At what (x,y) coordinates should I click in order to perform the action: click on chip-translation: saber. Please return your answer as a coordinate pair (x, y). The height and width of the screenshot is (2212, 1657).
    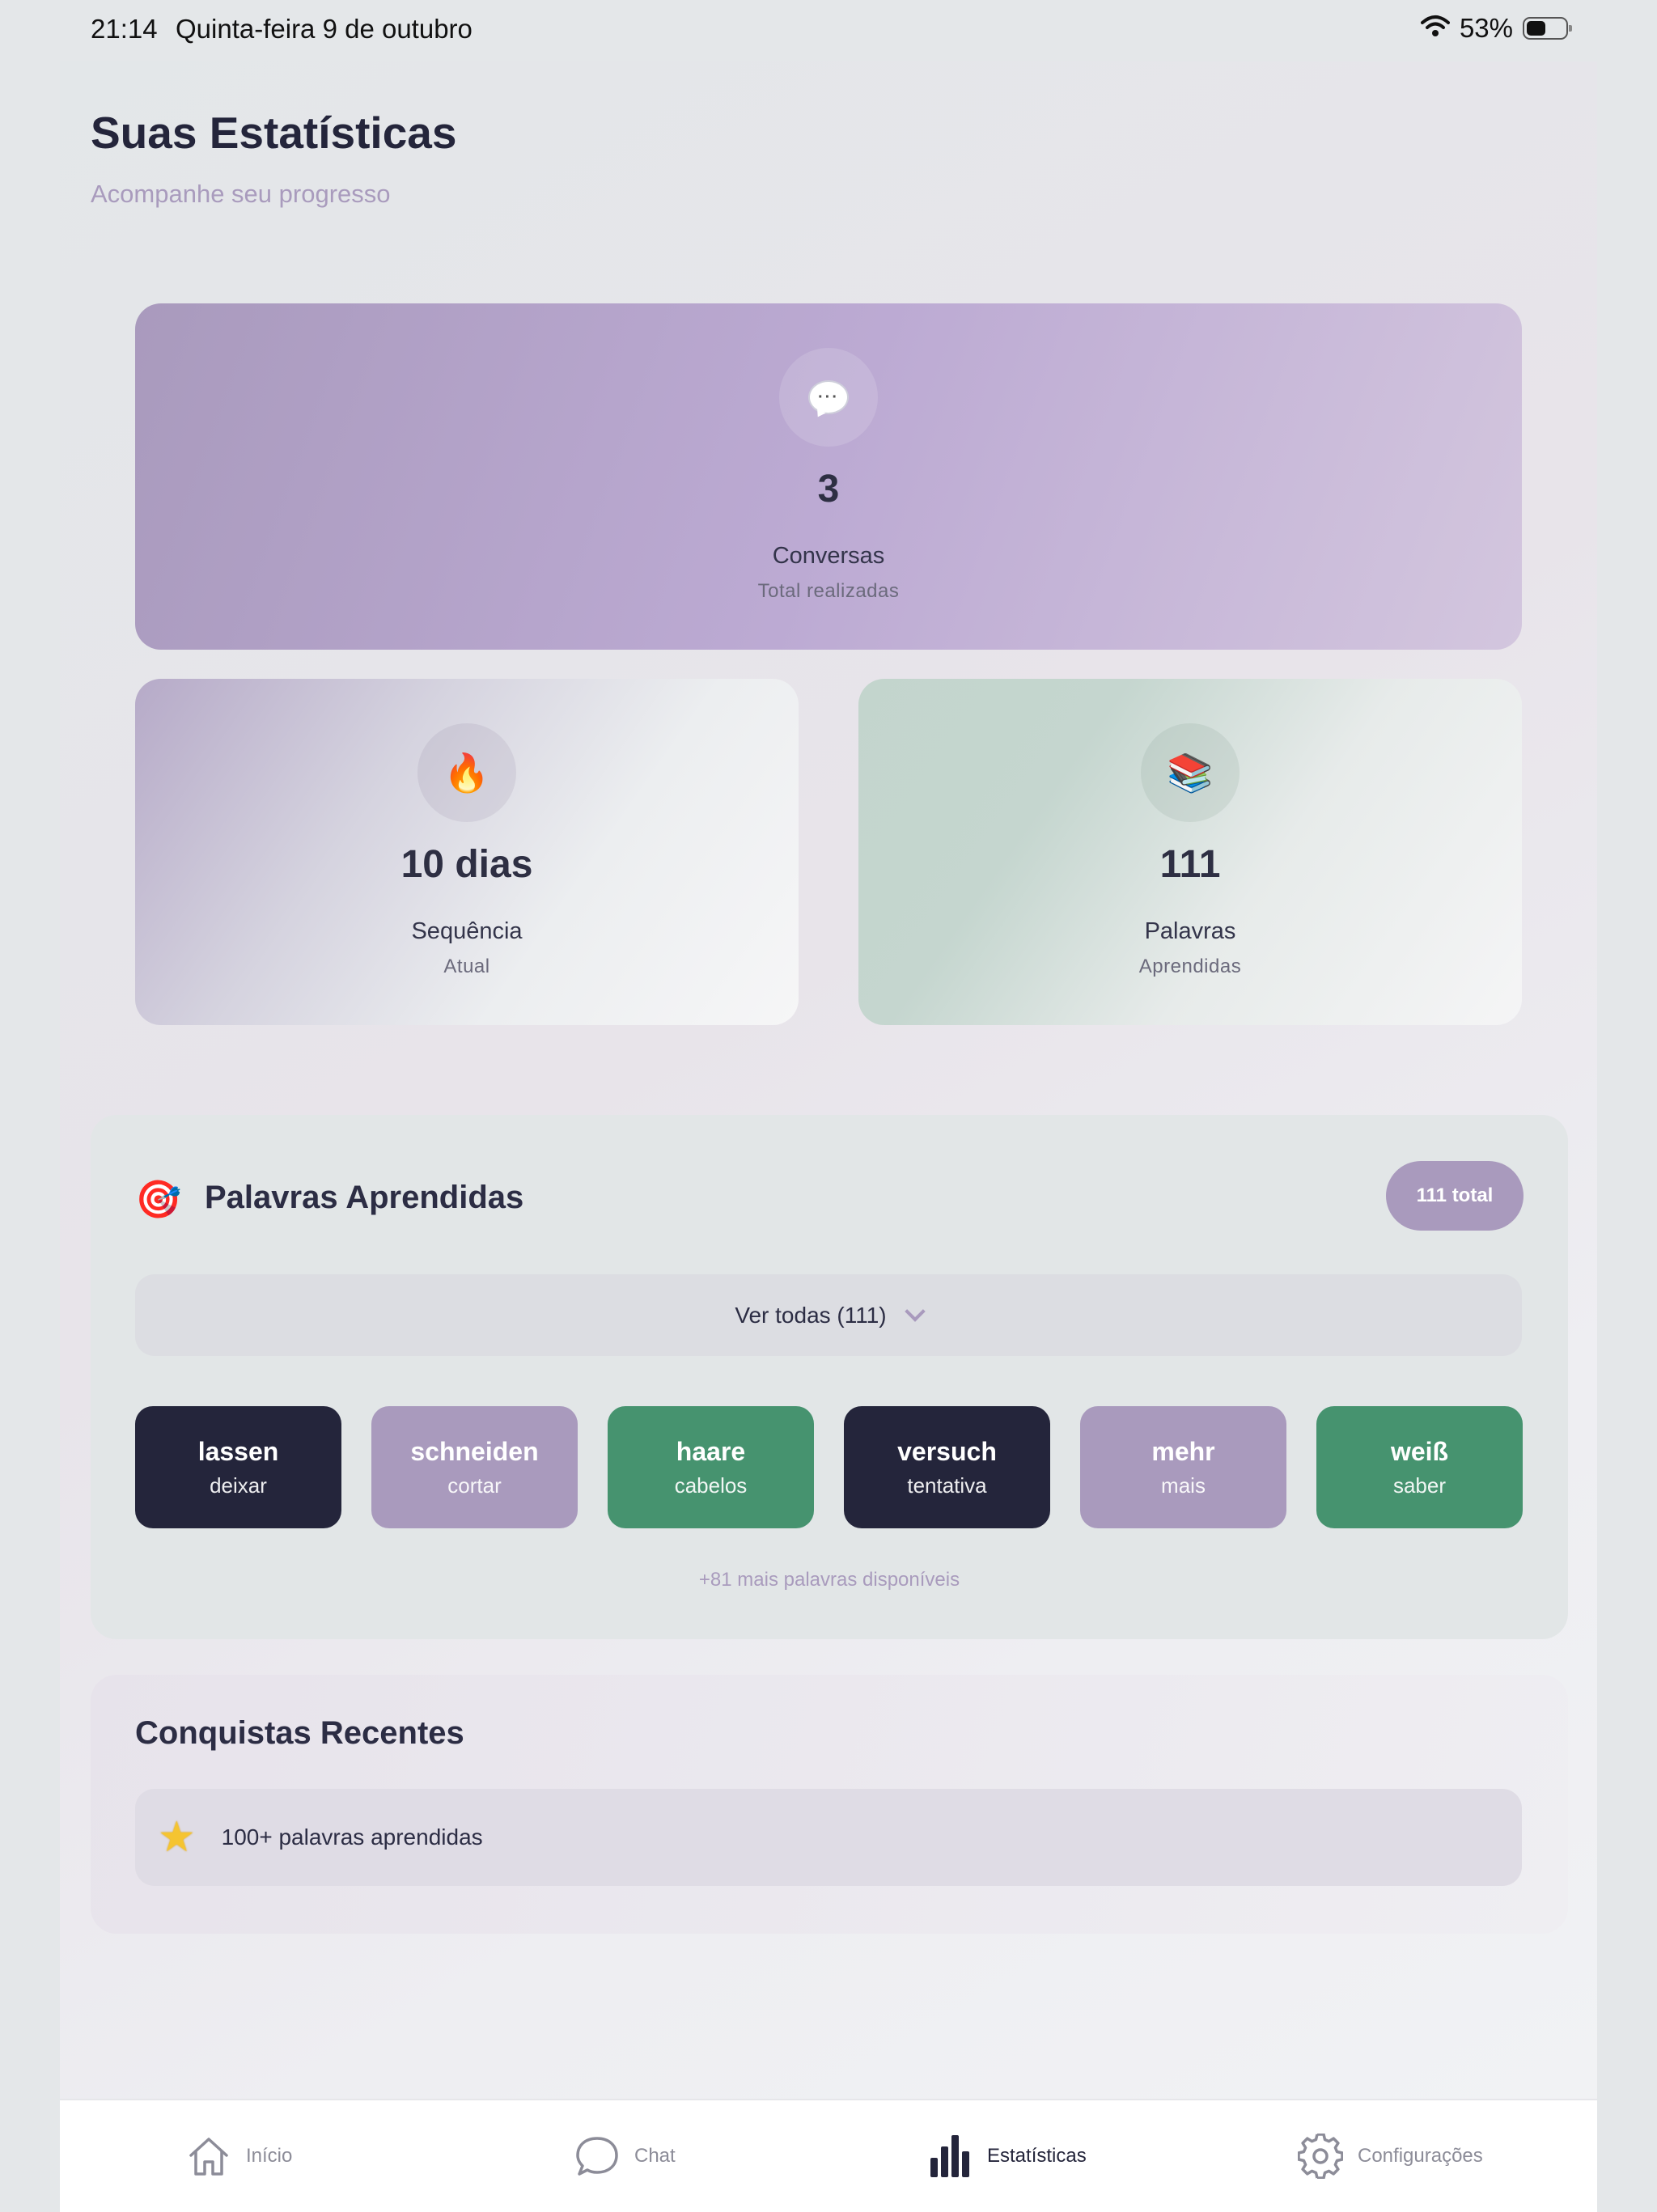
    Looking at the image, I should click on (1419, 1485).